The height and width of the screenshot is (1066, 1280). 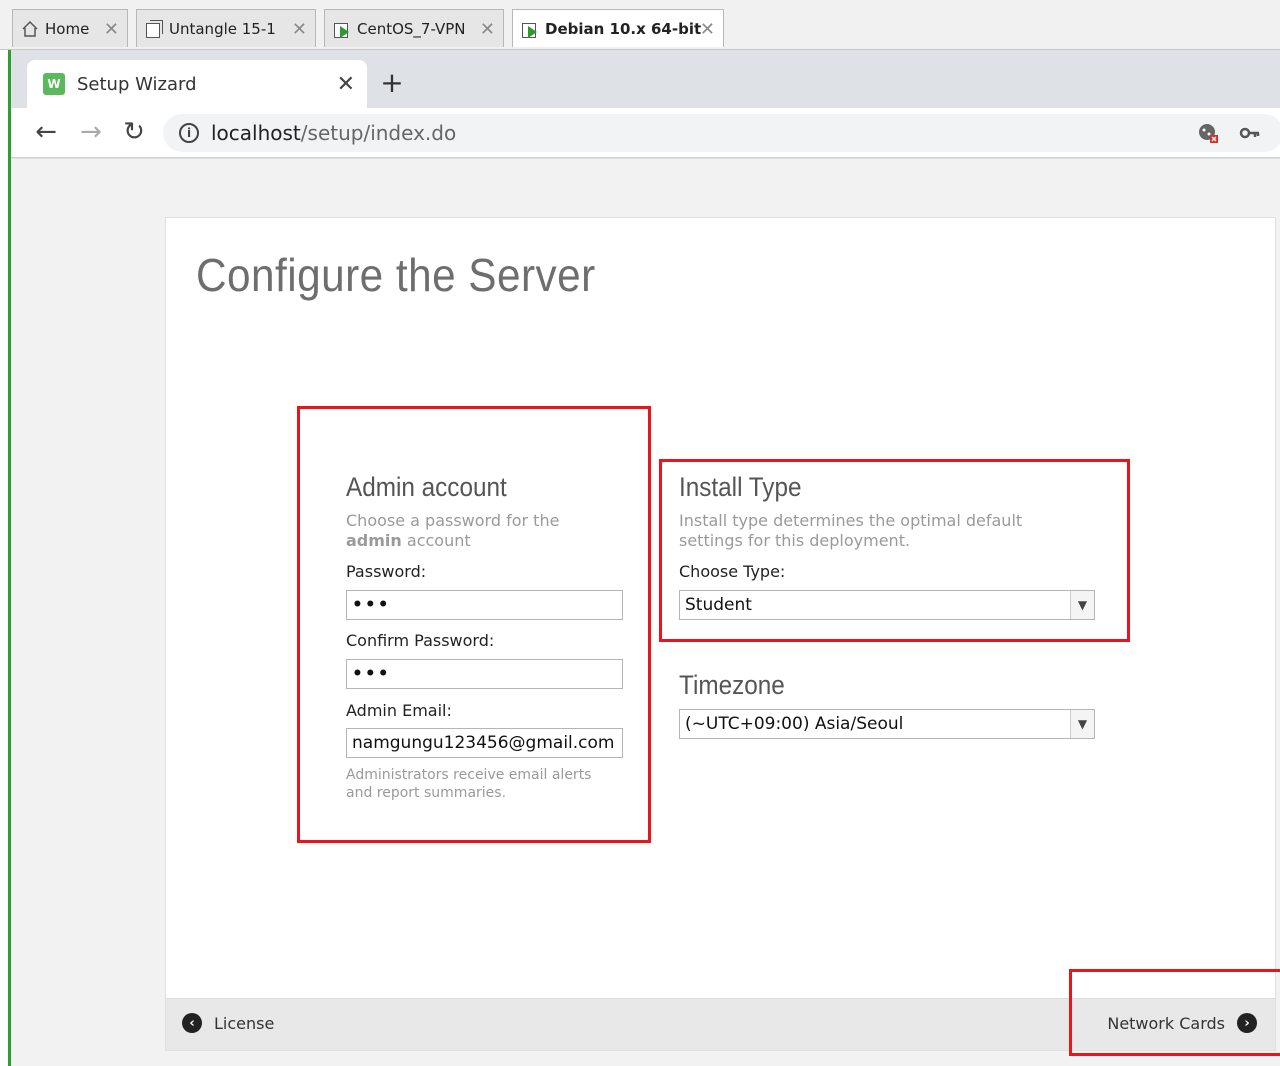 I want to click on choose-type-label: Choose Type:, so click(x=732, y=571).